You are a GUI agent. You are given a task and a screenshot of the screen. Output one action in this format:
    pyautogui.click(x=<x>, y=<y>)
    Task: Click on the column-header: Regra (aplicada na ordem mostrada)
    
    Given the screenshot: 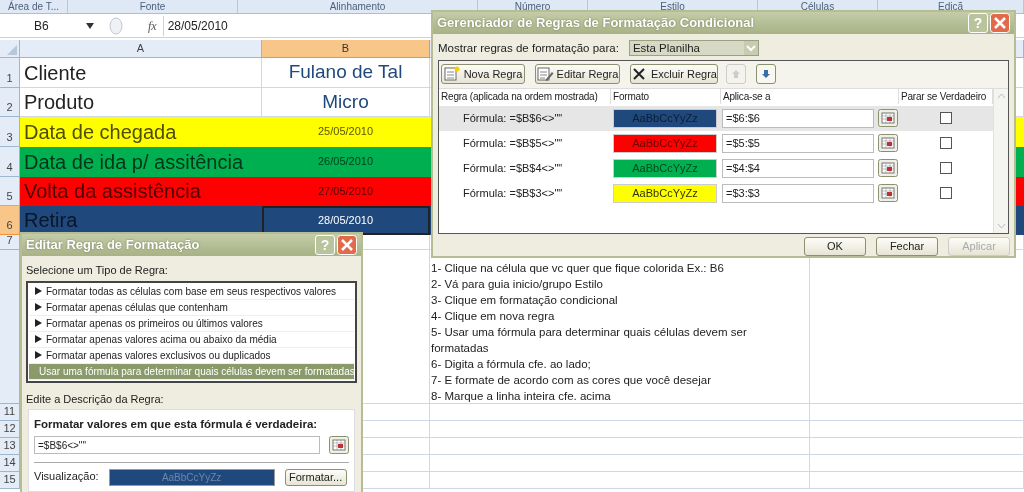 What is the action you would take?
    pyautogui.click(x=525, y=96)
    